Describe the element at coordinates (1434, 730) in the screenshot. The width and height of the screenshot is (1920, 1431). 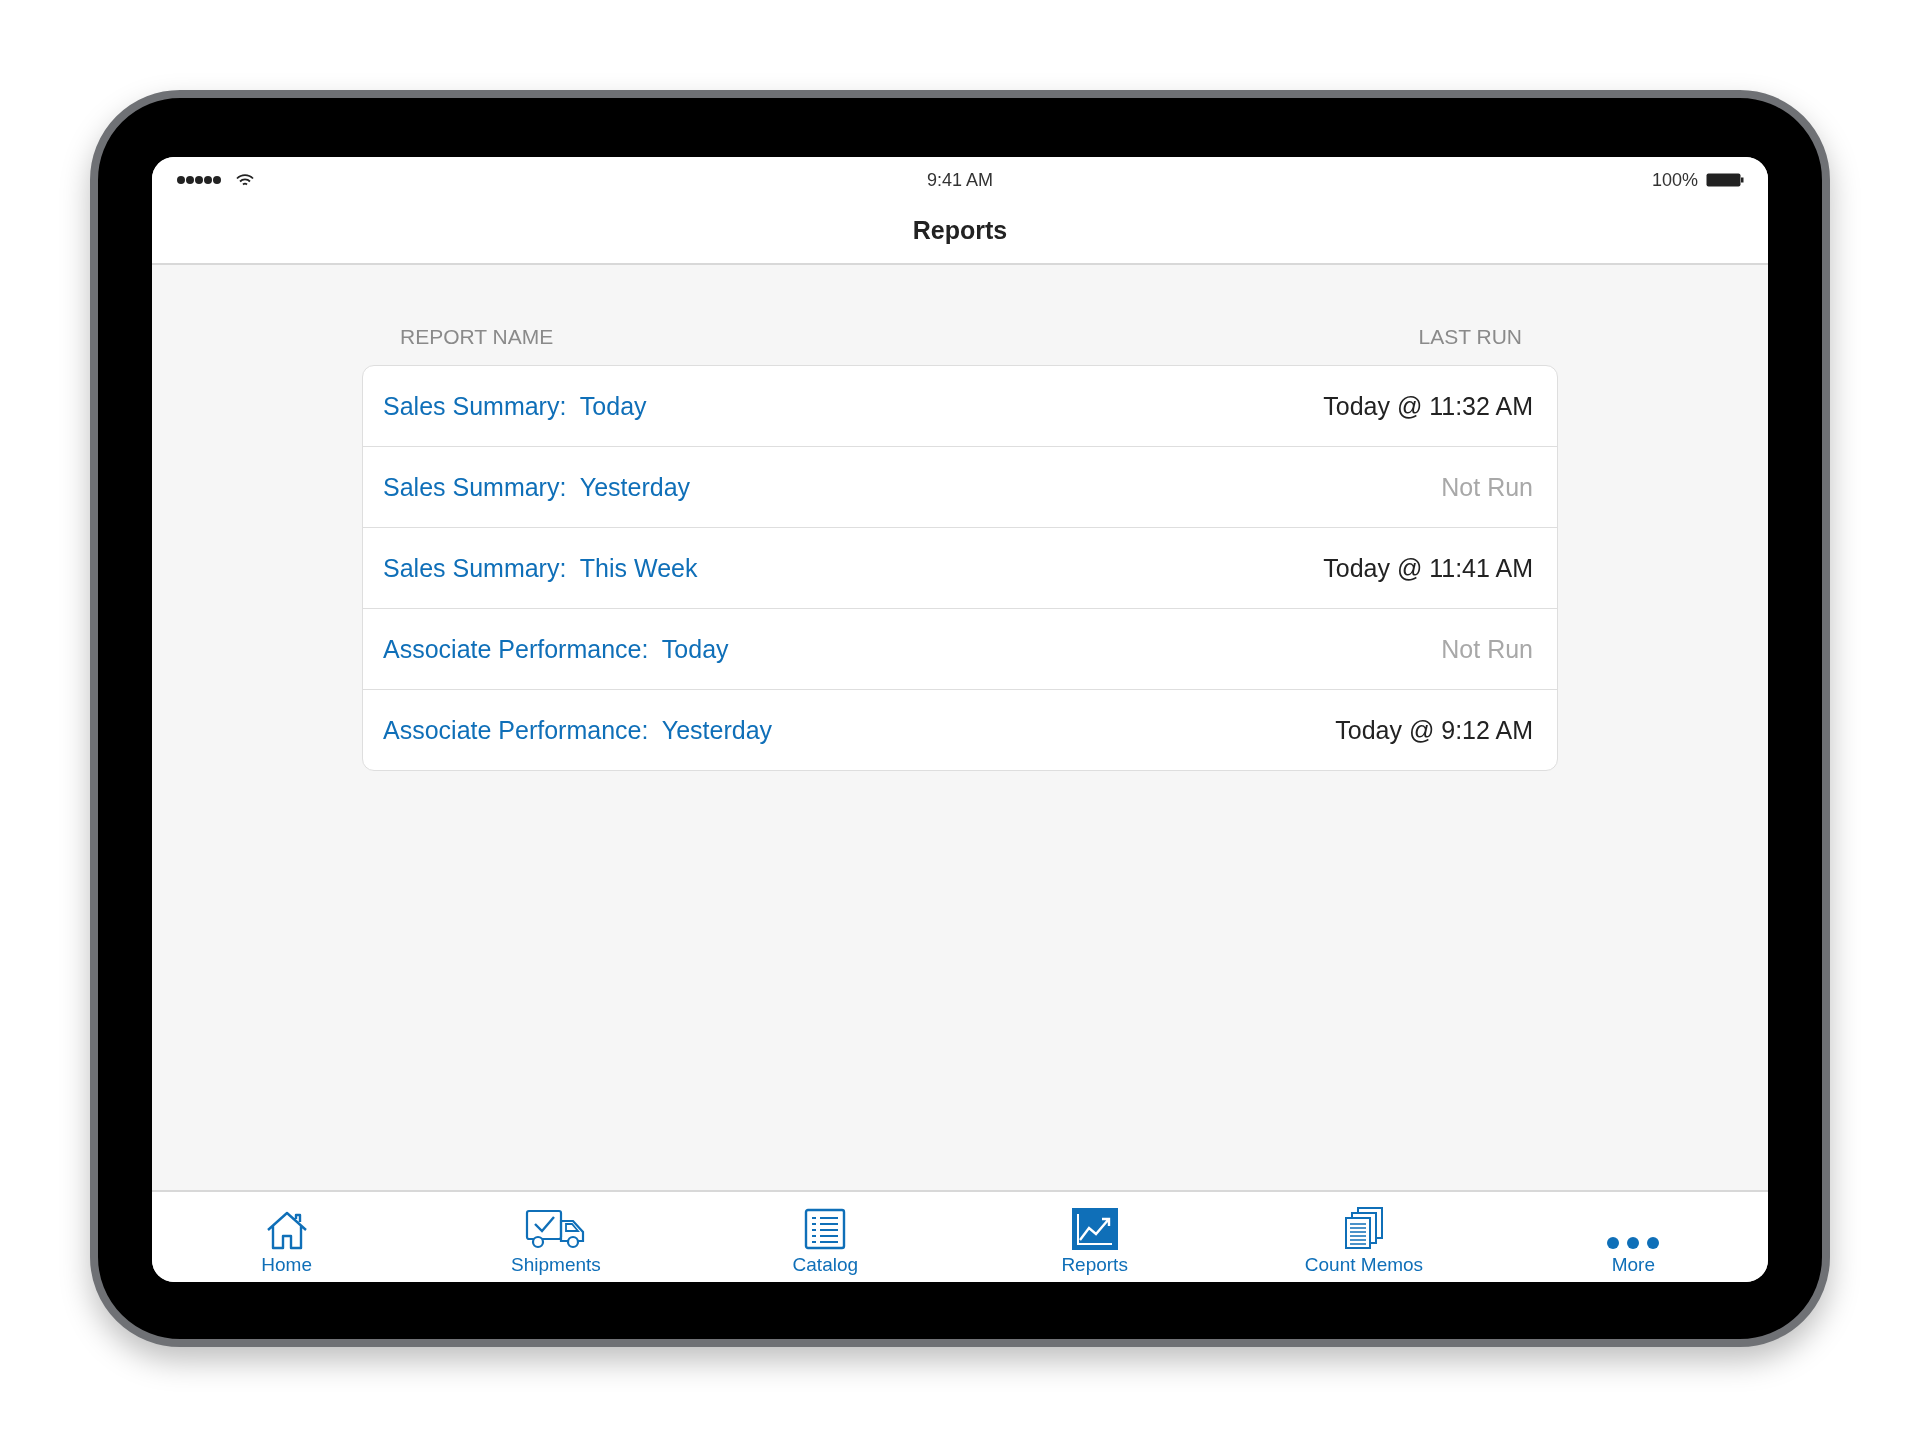
I see `last-run: Today @ 9:12 AM` at that location.